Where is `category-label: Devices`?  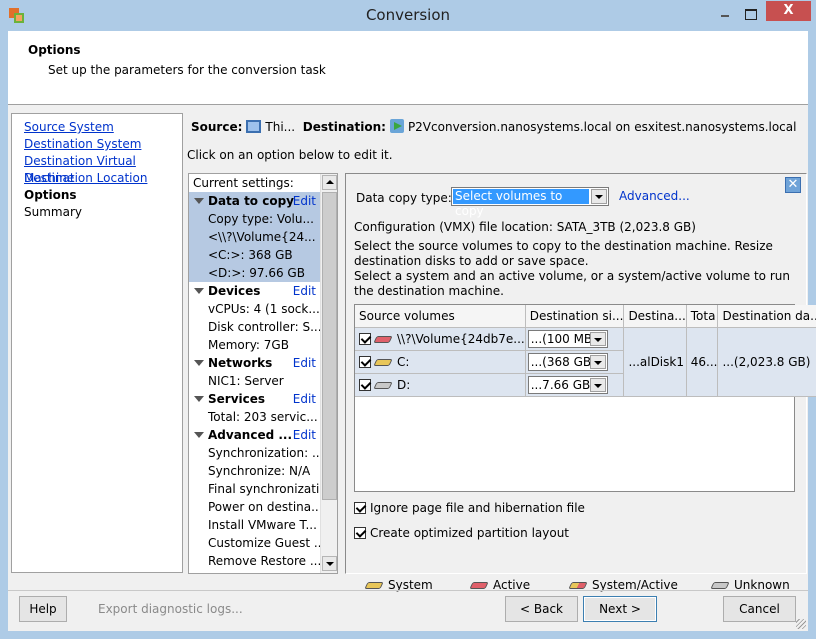
category-label: Devices is located at coordinates (234, 291).